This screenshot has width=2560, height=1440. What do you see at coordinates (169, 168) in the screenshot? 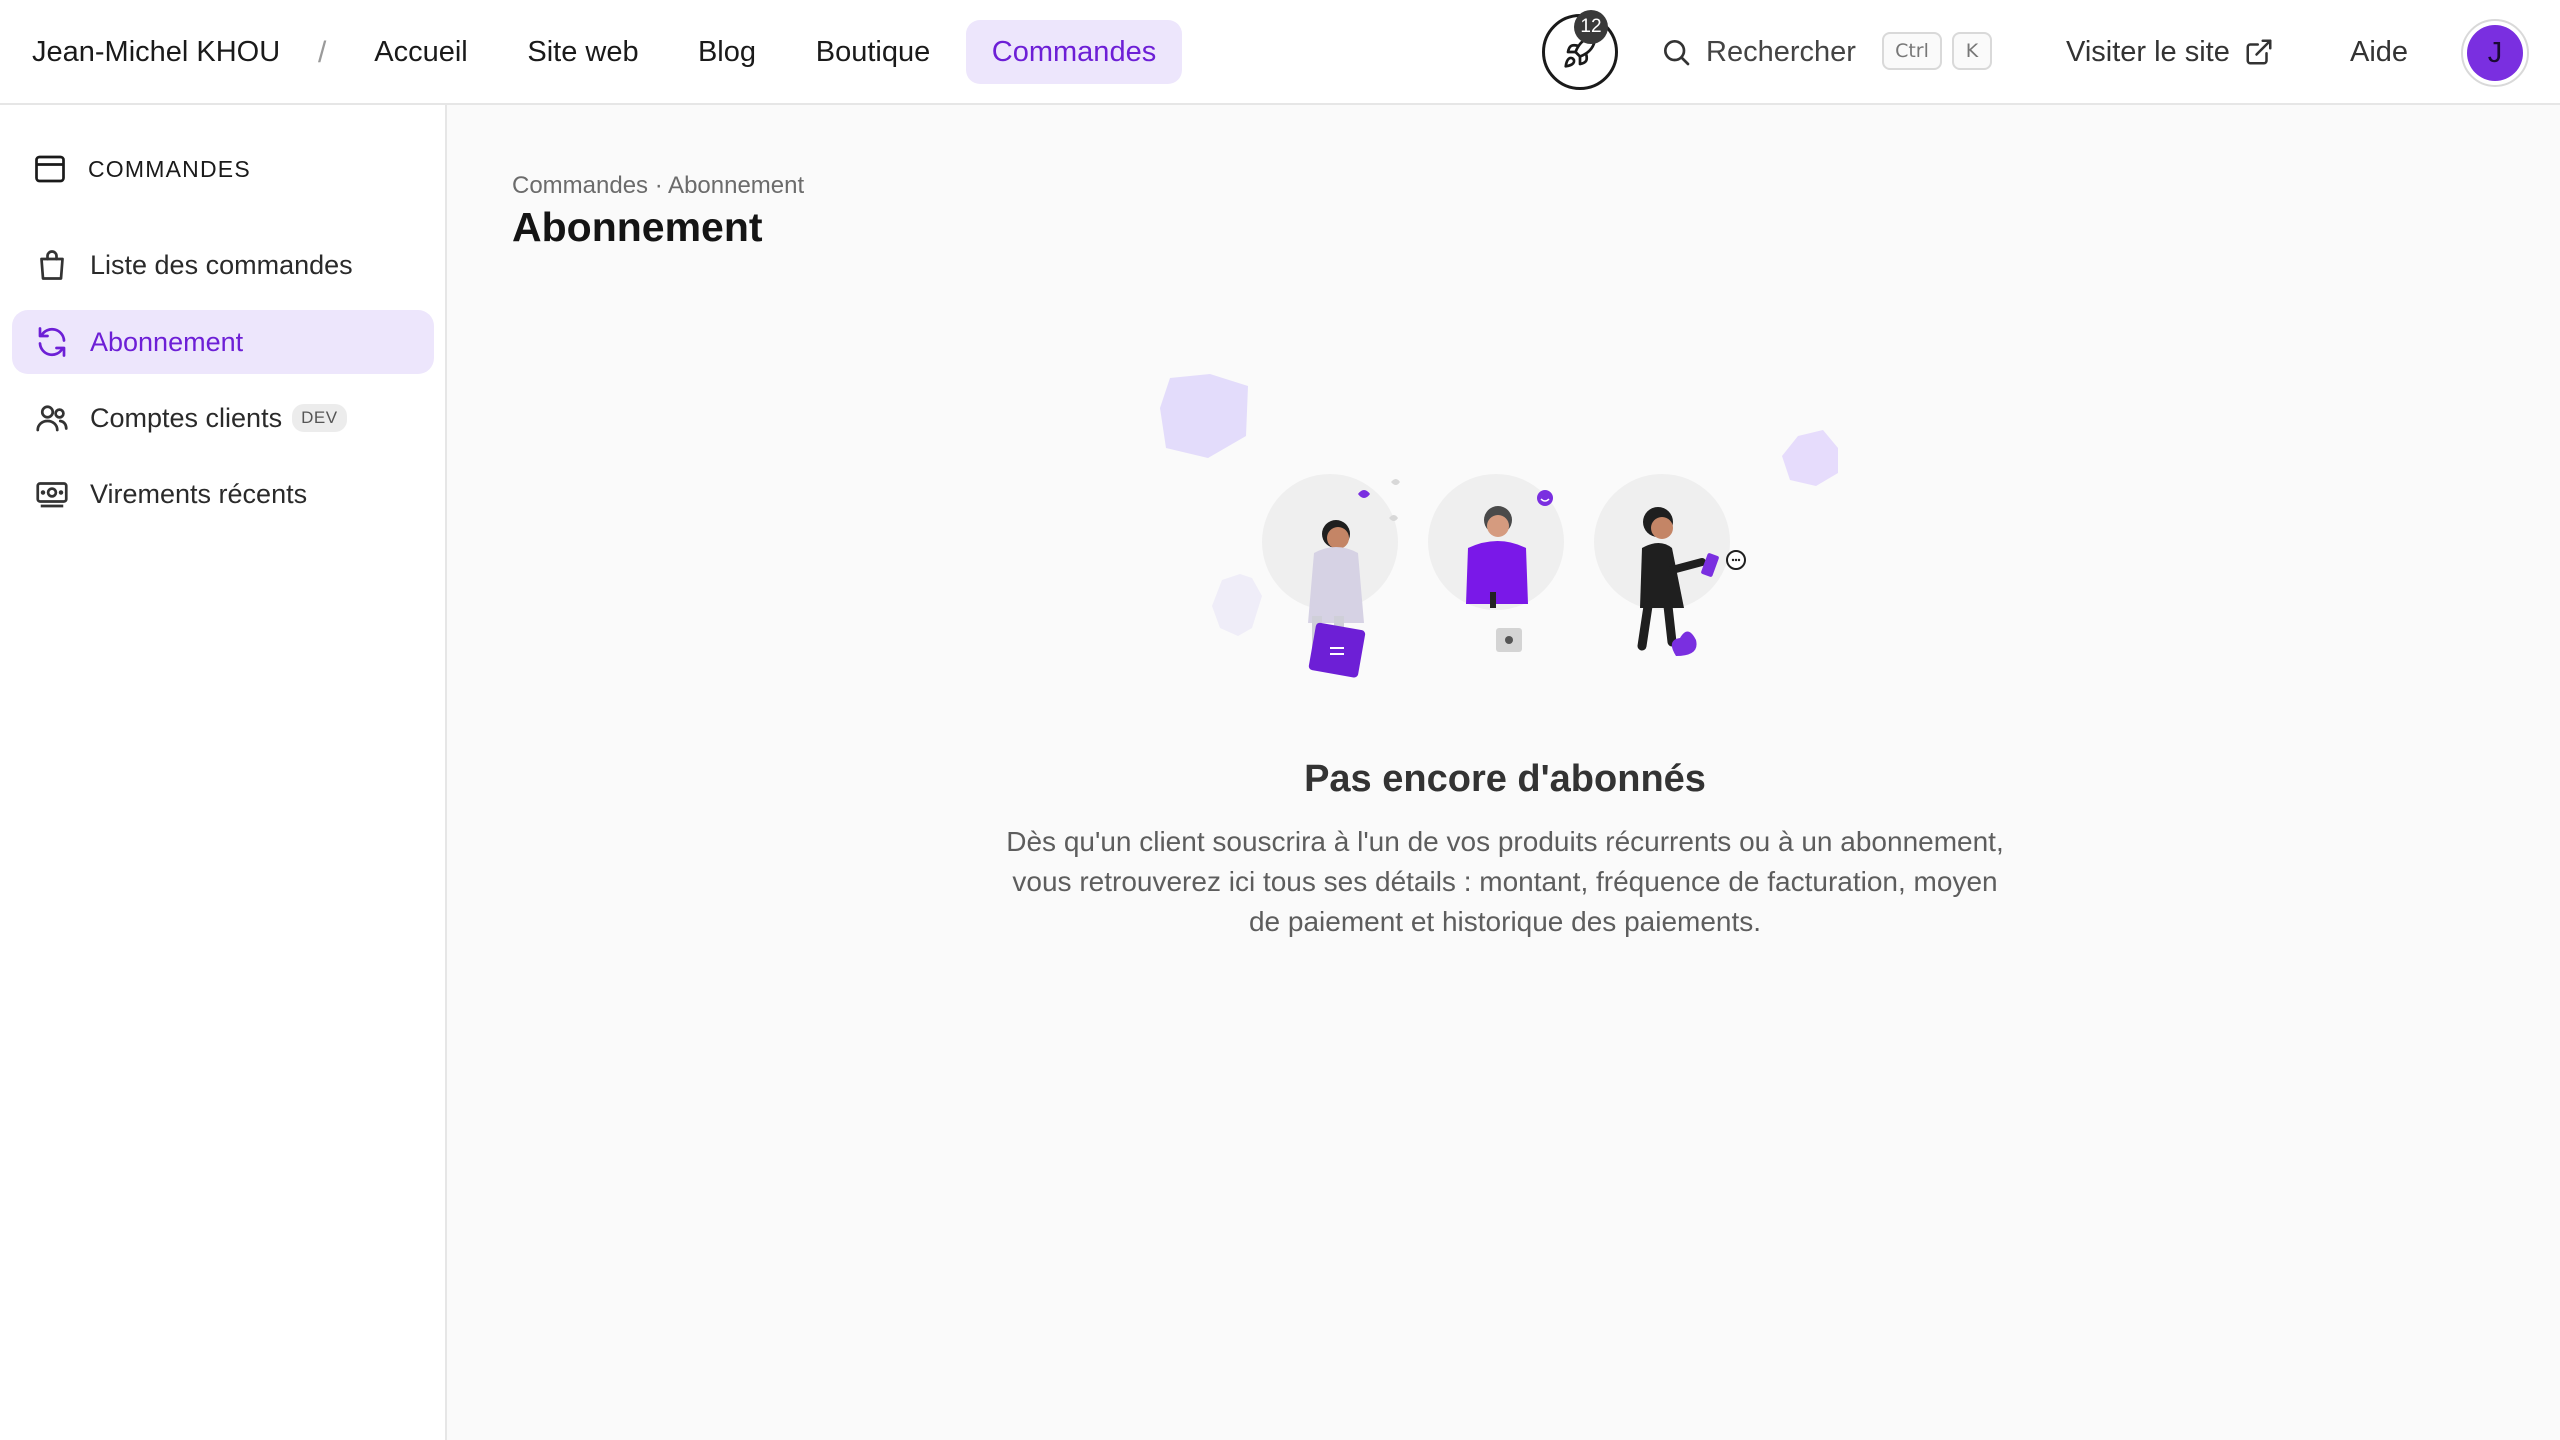
I see `sidebar-section-title: COMMANDES` at bounding box center [169, 168].